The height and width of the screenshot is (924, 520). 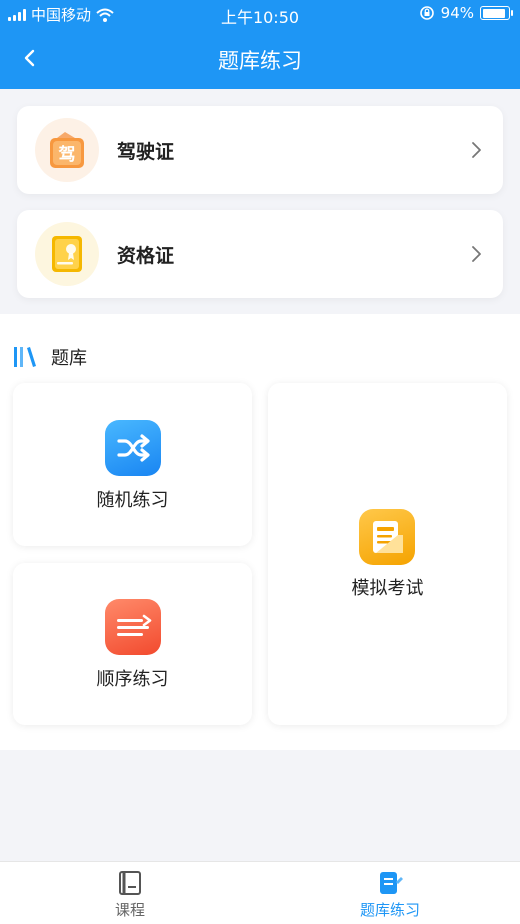 I want to click on status-right: 94%, so click(x=466, y=13).